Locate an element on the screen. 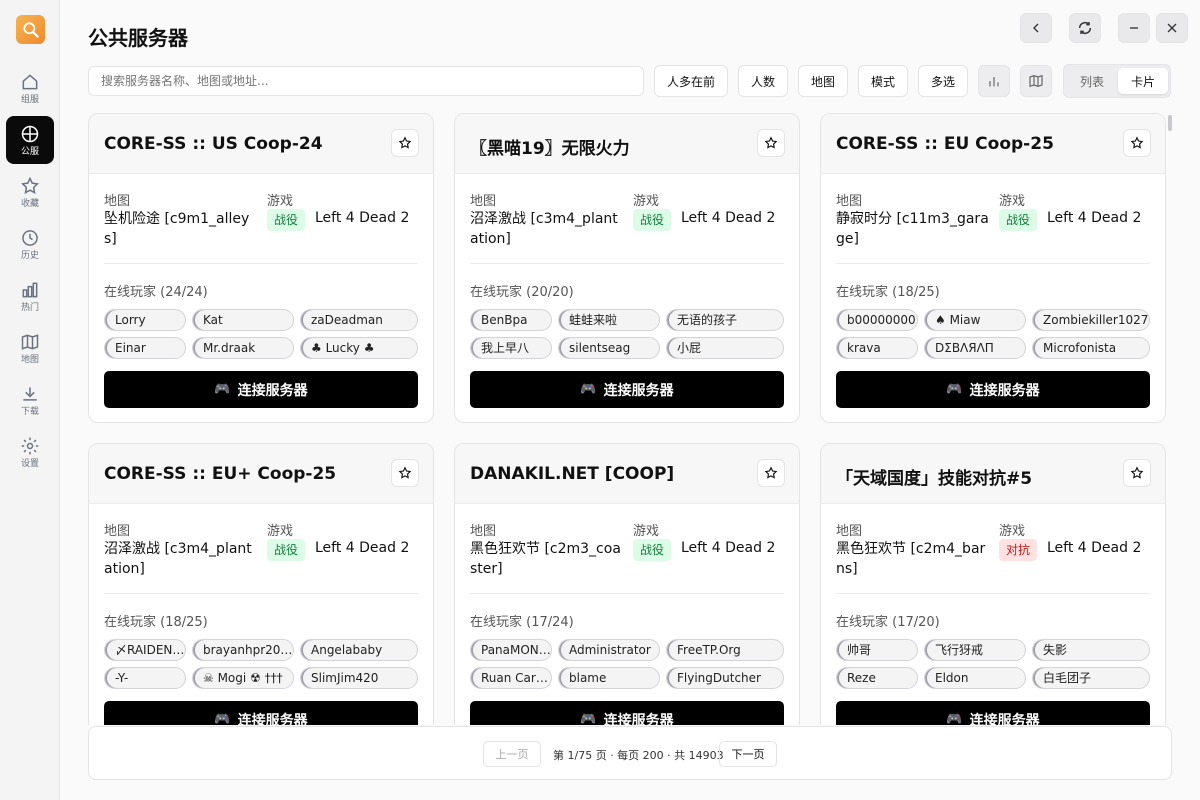 The height and width of the screenshot is (800, 1200). minimize-button is located at coordinates (1134, 28).